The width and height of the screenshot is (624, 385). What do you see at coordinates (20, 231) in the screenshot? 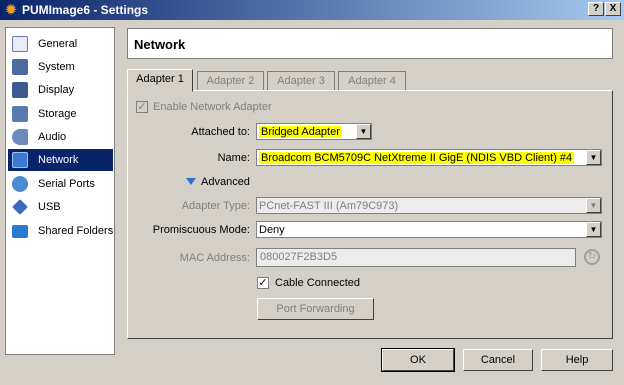
I see `shared-folders-icon` at bounding box center [20, 231].